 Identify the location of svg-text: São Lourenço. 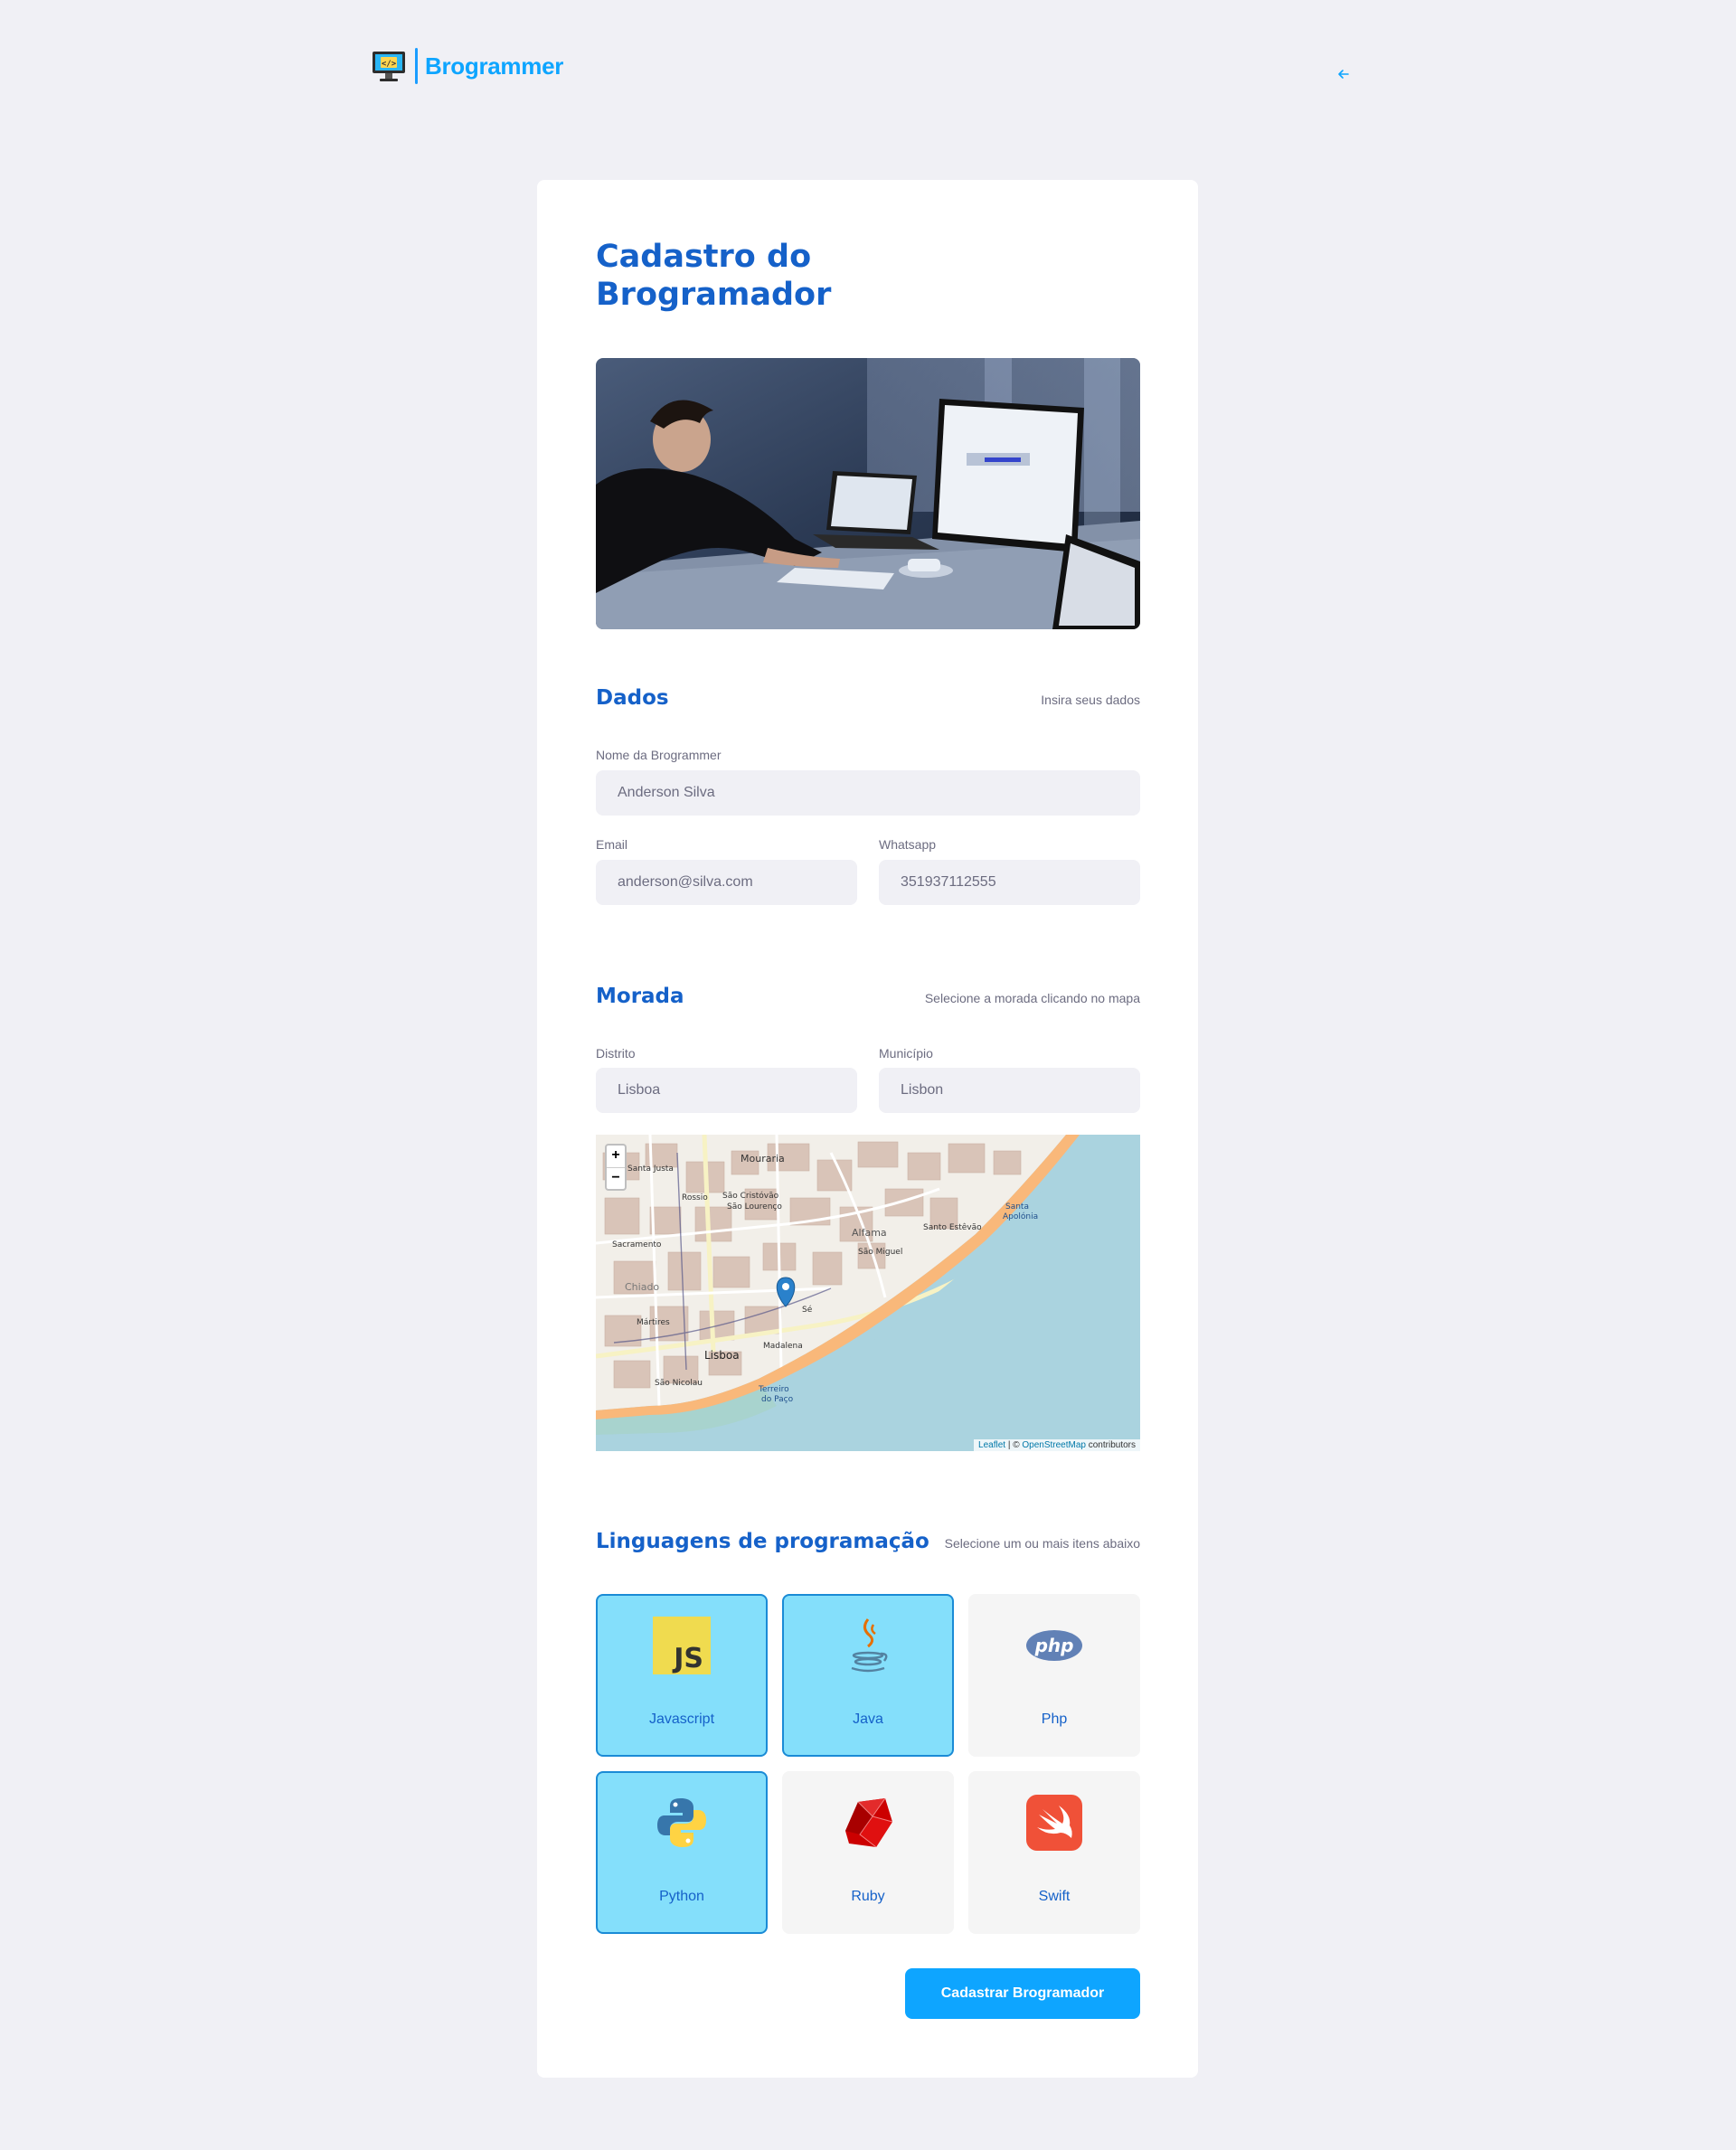
(754, 1207).